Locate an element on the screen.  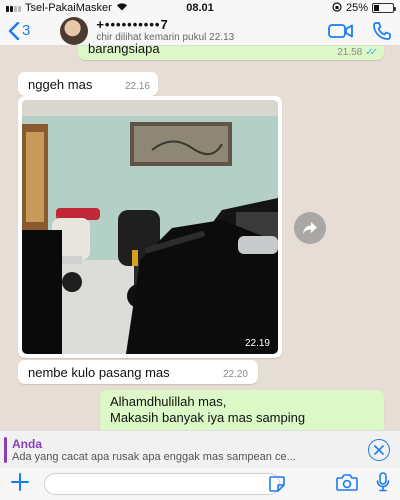
status-left: Tsel-PakaiMasker is located at coordinates (67, 8).